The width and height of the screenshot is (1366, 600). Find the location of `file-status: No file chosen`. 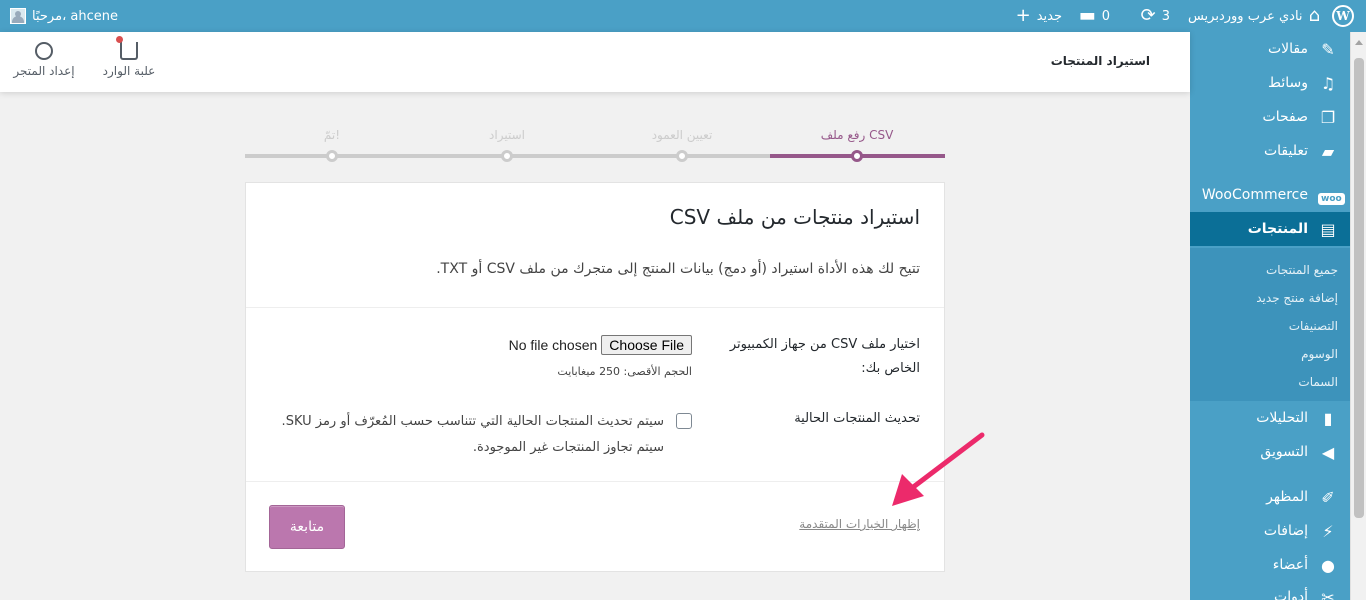

file-status: No file chosen is located at coordinates (553, 345).